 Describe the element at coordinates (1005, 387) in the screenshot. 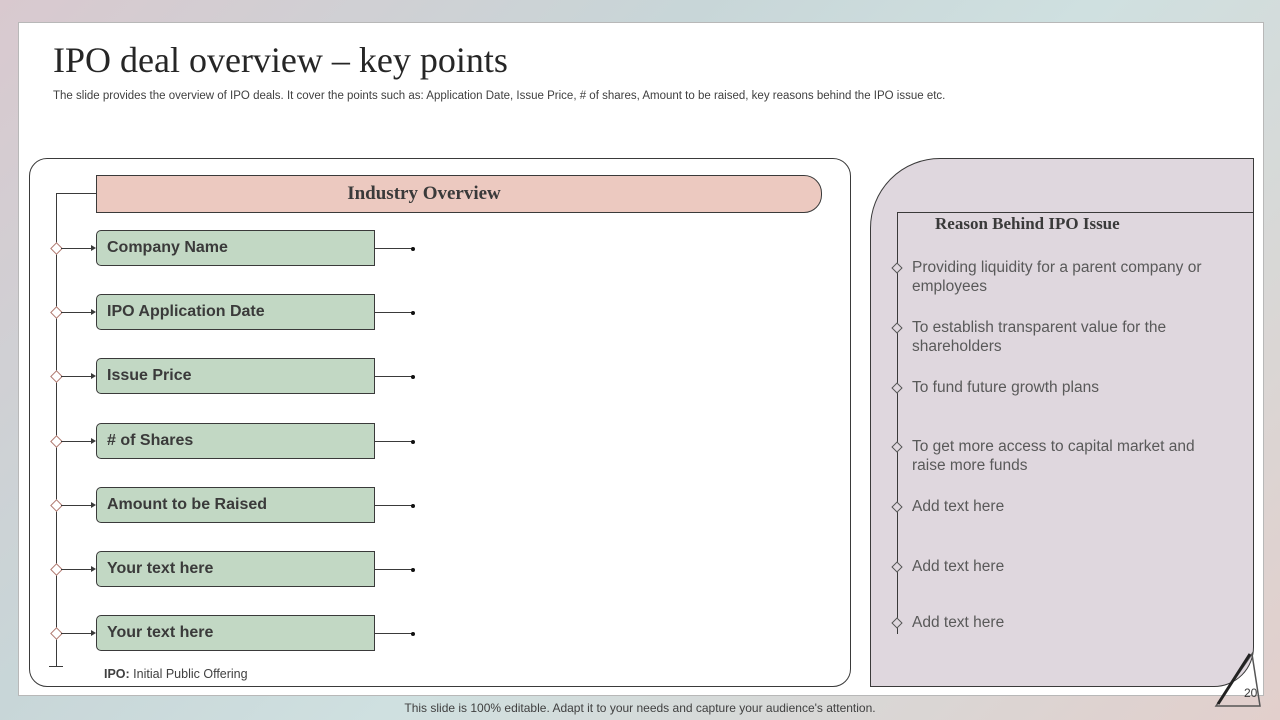

I see `reason-item: To fund future growth plans` at that location.